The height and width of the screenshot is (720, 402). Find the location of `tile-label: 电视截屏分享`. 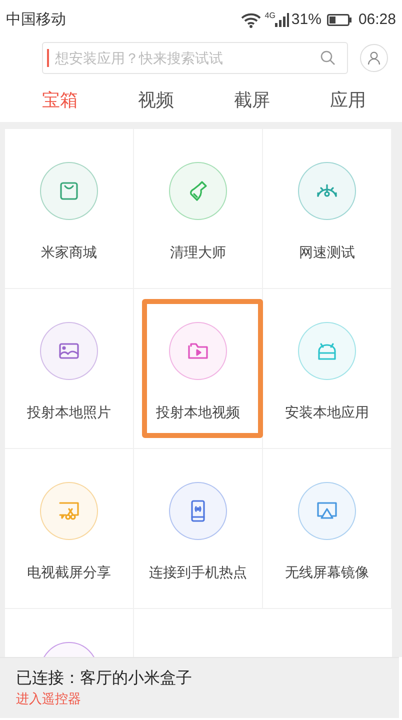

tile-label: 电视截屏分享 is located at coordinates (69, 572).